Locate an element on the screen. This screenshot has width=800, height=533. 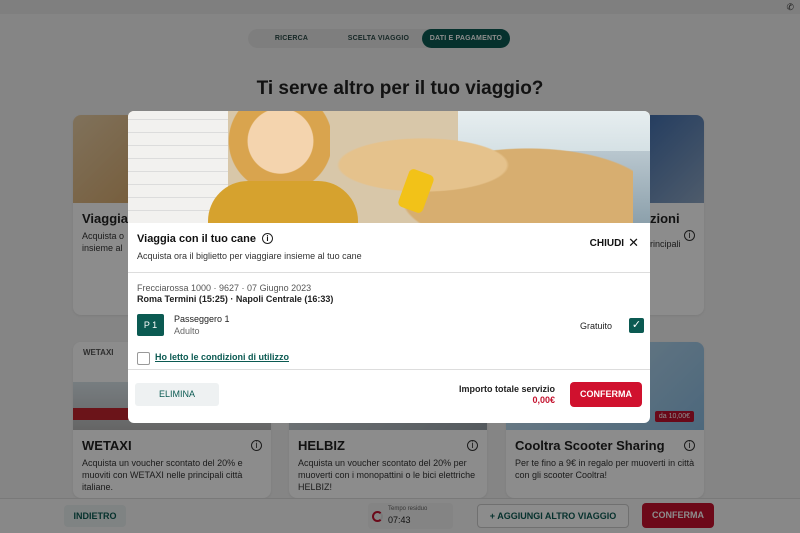
passenger-row: P 1 Passeggero 1 Adulto Gratuito ✓ is located at coordinates (389, 326).